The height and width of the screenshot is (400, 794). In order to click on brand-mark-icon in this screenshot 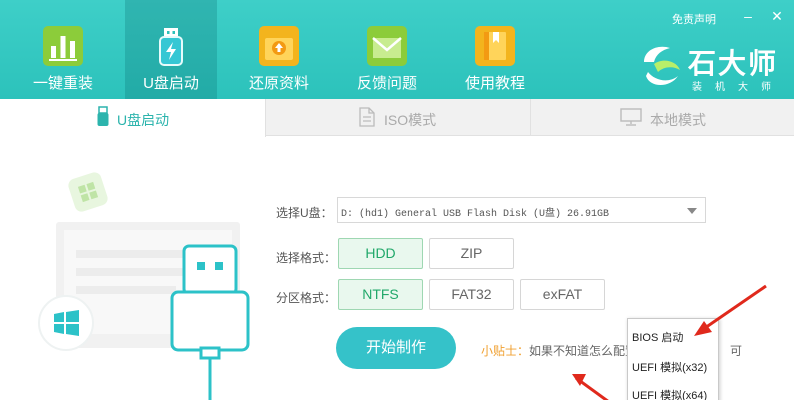, I will do `click(662, 65)`.